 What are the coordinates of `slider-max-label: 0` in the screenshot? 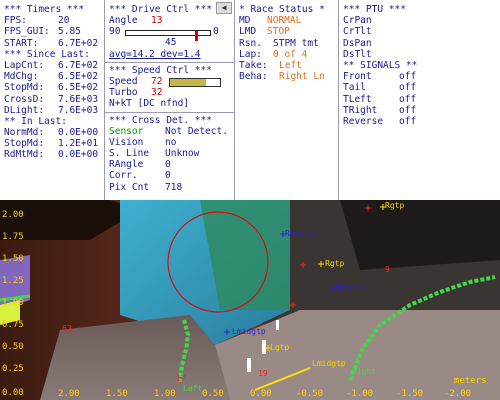 It's located at (216, 32).